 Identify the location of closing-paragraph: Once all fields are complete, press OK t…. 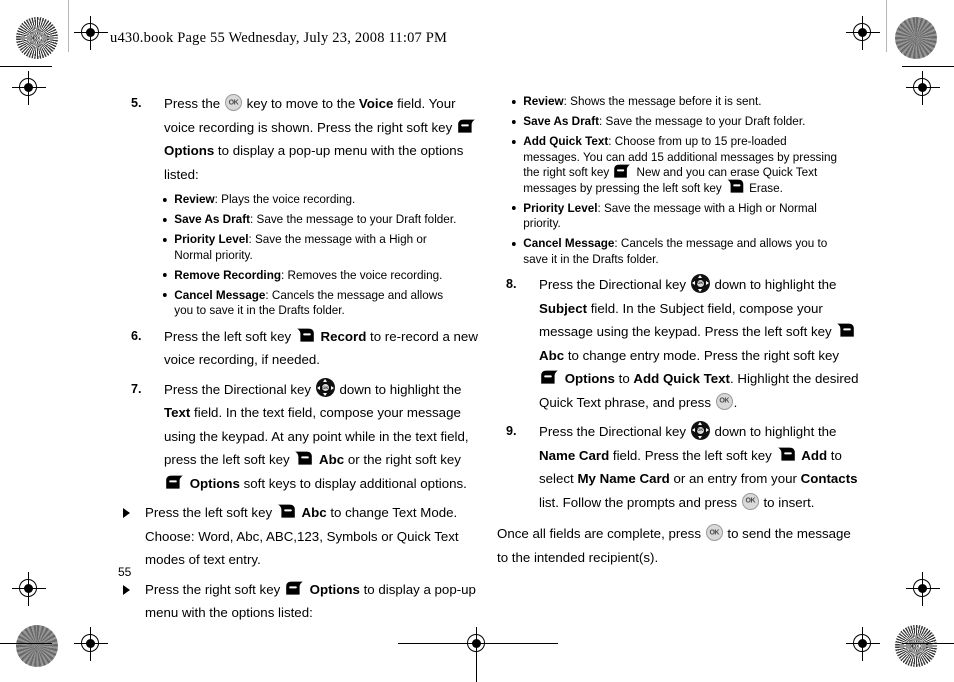
(678, 545).